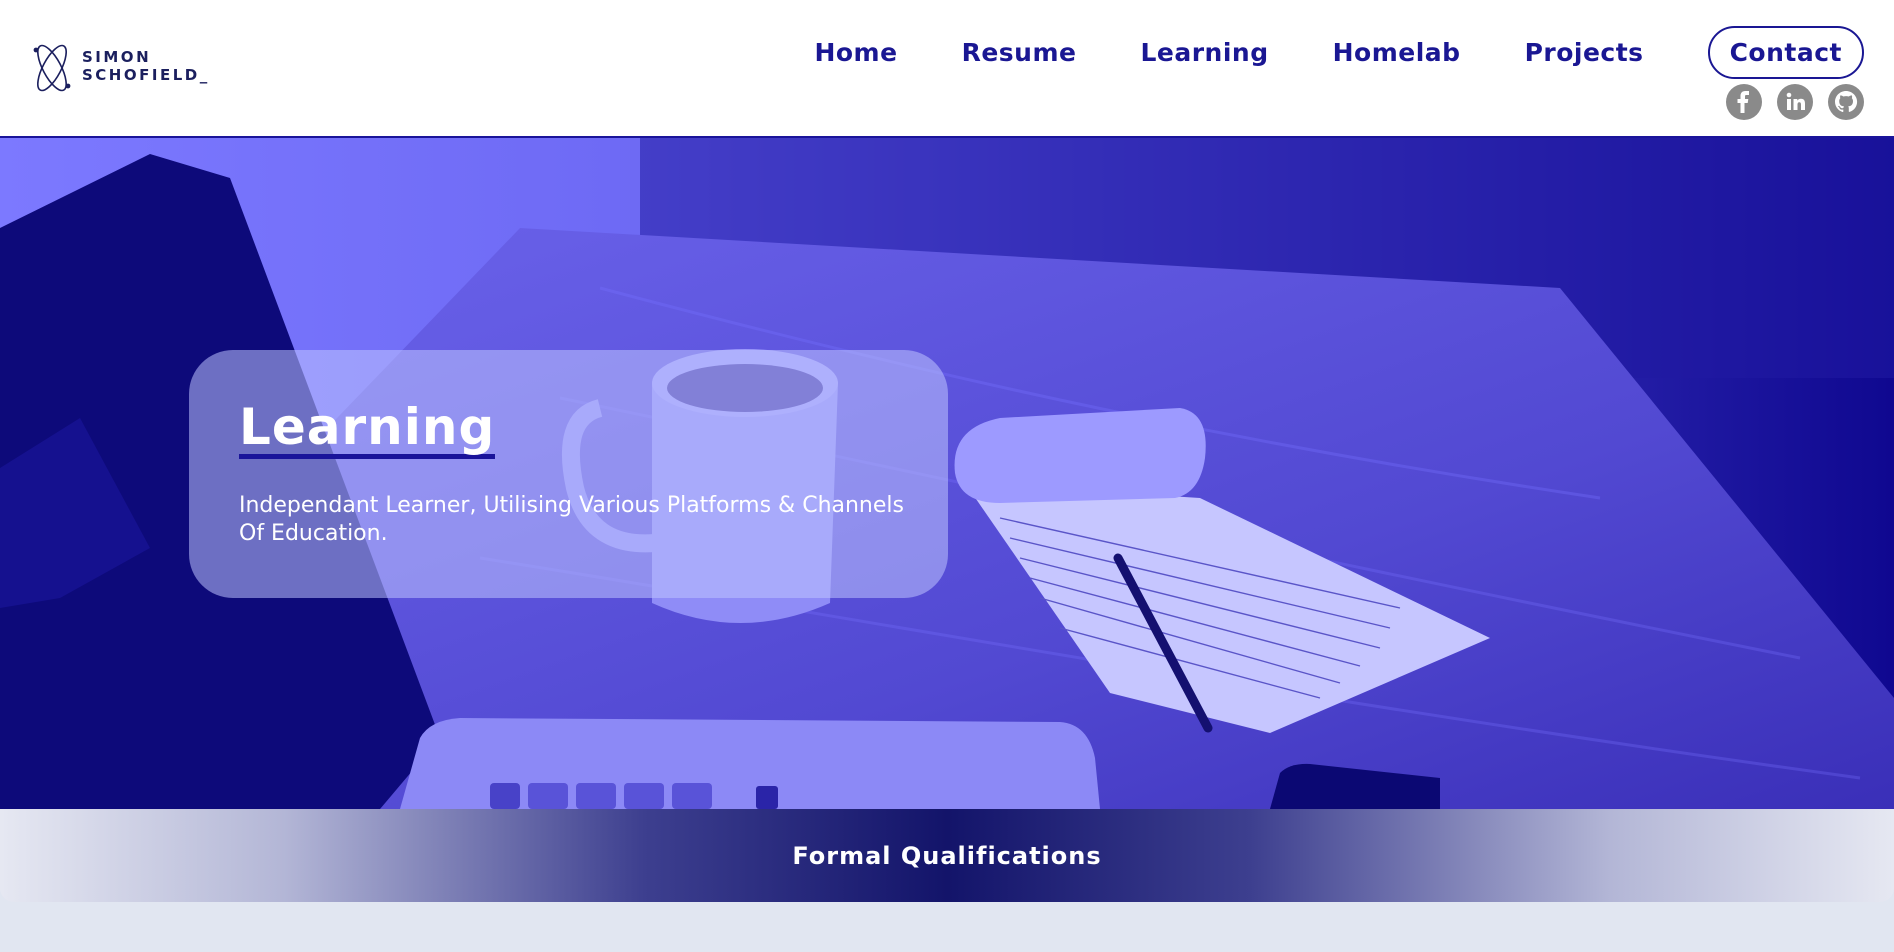 This screenshot has height=952, width=1894. Describe the element at coordinates (1019, 52) in the screenshot. I see `nav-resume: Resume` at that location.